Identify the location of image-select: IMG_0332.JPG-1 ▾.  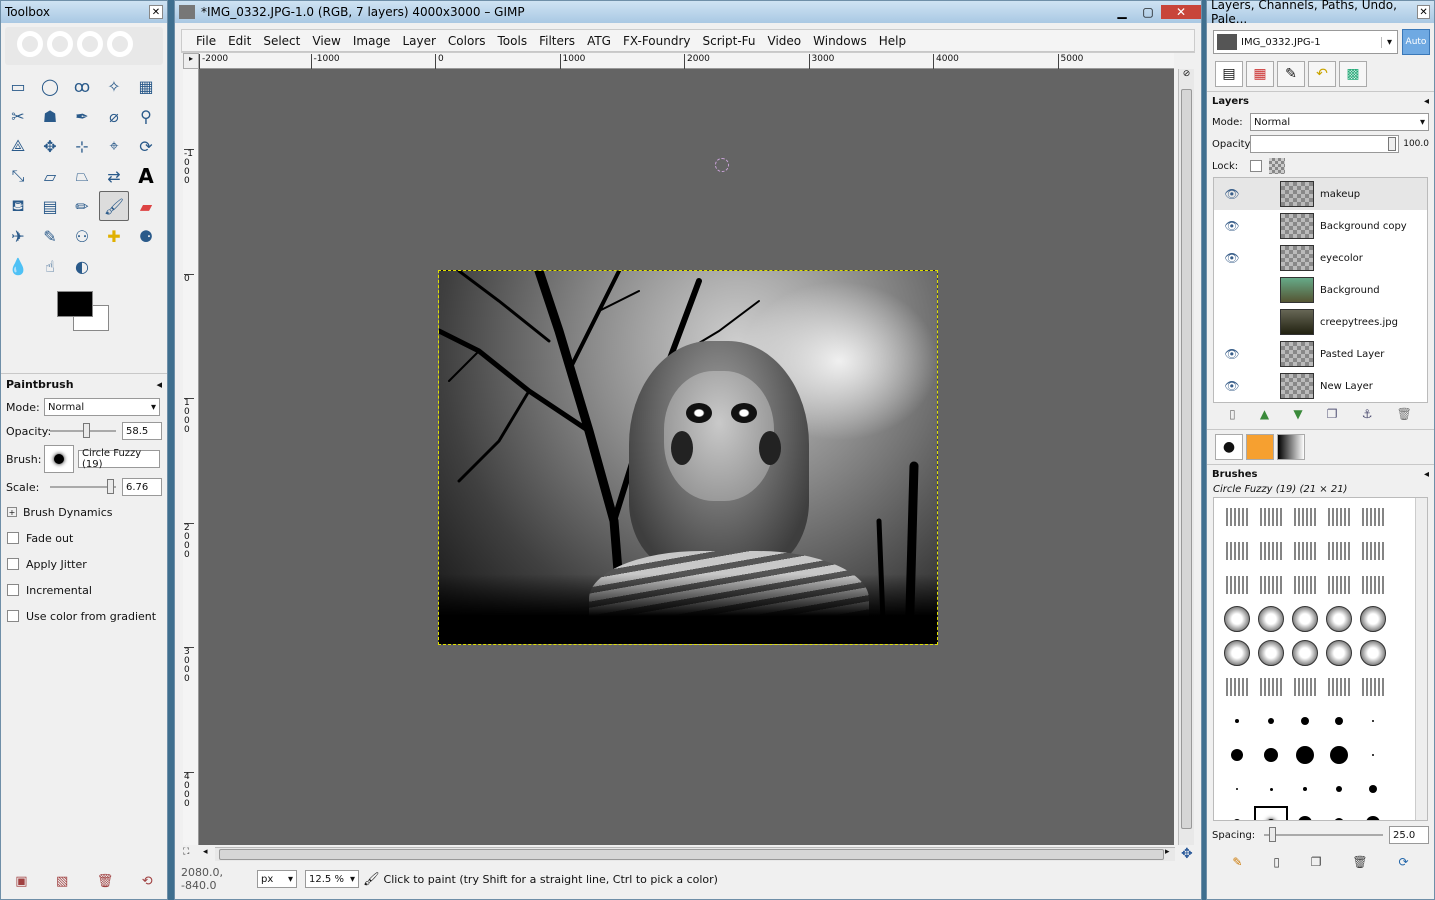
(1305, 42).